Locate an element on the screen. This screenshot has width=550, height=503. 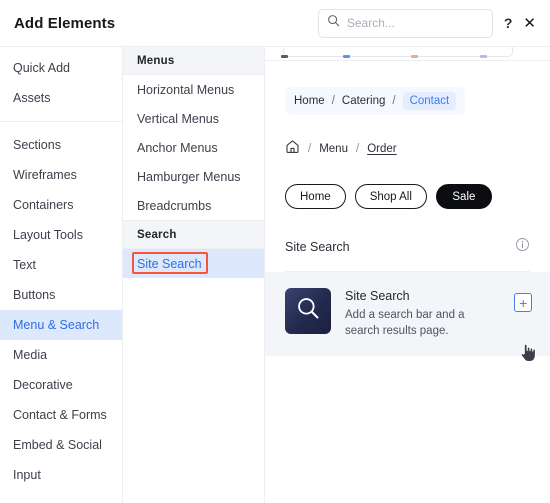
sidebar-item-label: Media is located at coordinates (30, 355).